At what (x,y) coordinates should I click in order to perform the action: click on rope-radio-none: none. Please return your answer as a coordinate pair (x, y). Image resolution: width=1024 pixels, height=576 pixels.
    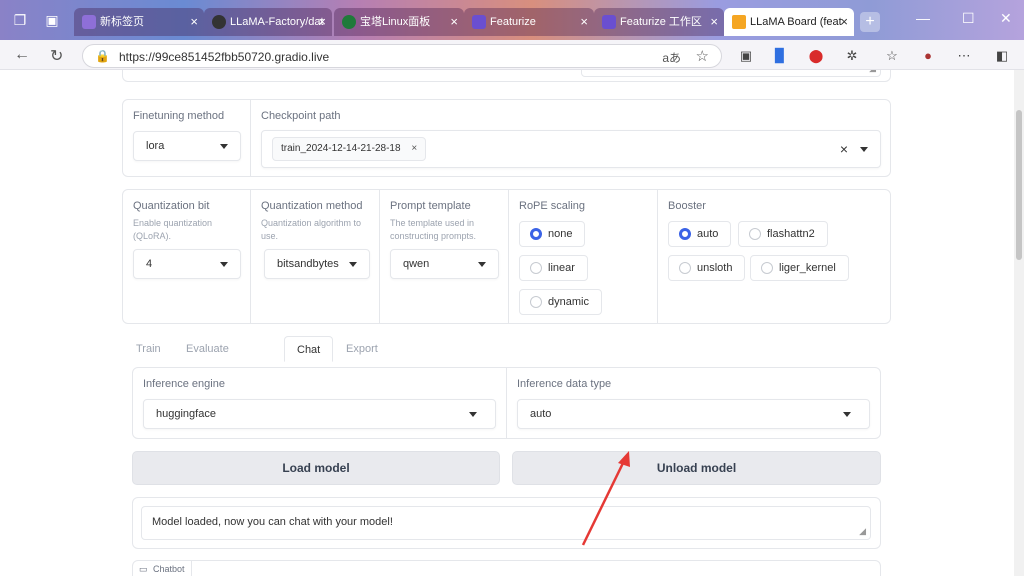
    Looking at the image, I should click on (552, 234).